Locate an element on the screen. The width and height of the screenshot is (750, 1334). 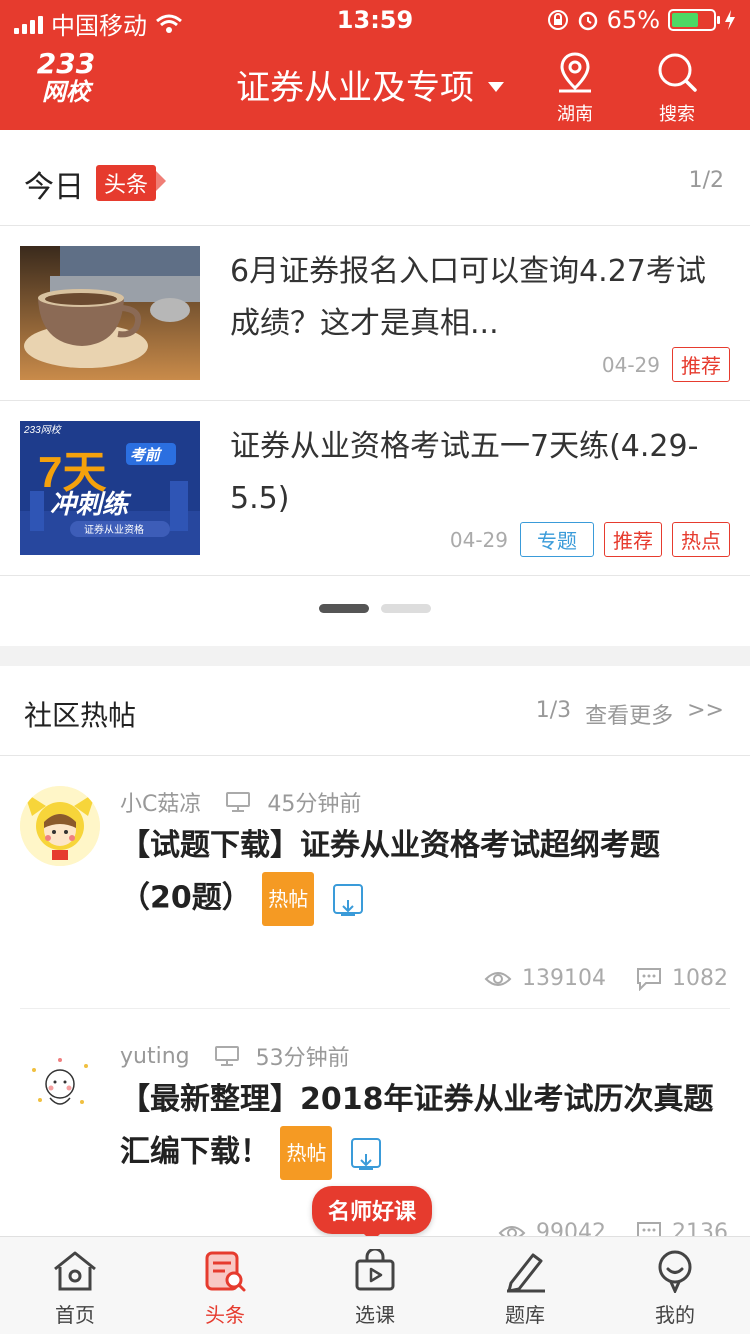
community-page-indicator: 1/3 is located at coordinates (553, 710).